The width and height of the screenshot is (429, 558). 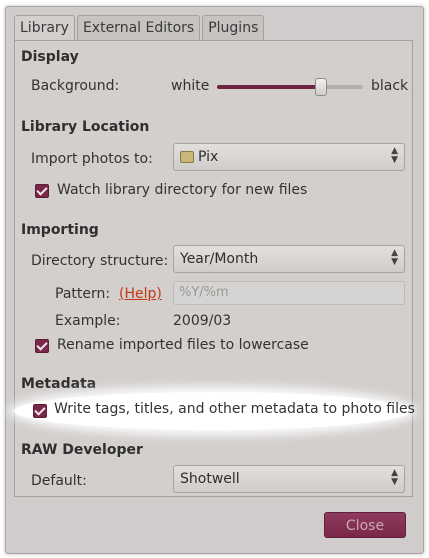 What do you see at coordinates (140, 294) in the screenshot?
I see `help-link: (Help)` at bounding box center [140, 294].